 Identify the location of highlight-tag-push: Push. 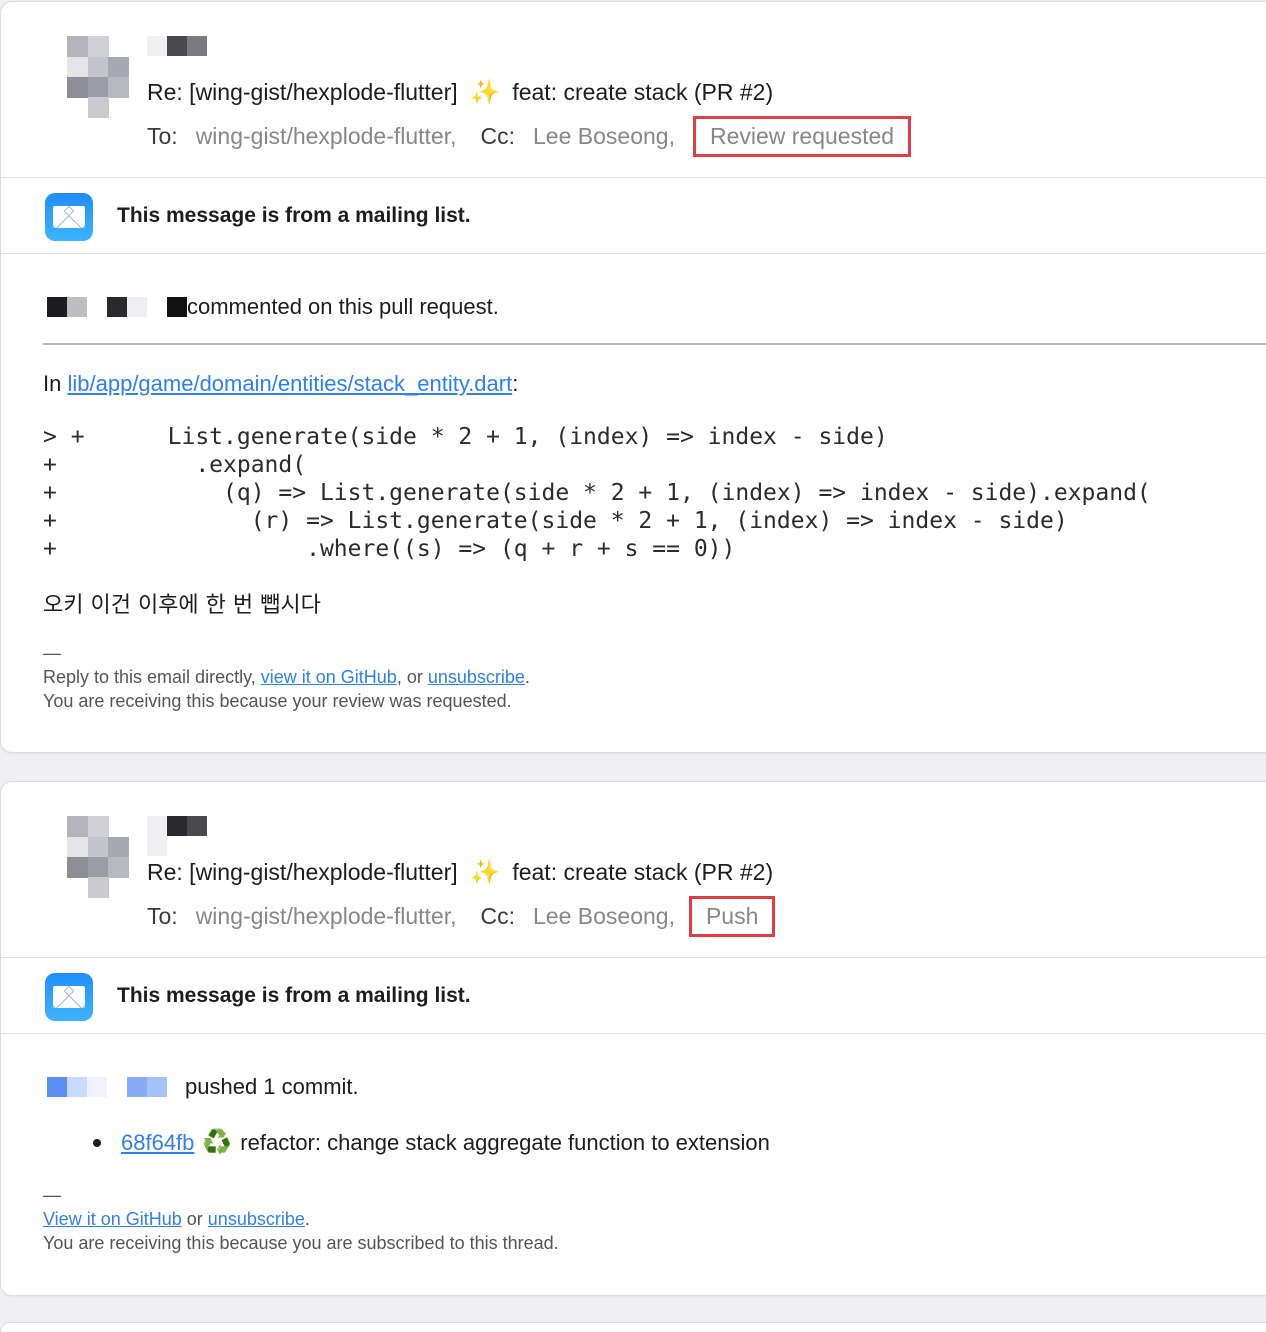
(732, 916).